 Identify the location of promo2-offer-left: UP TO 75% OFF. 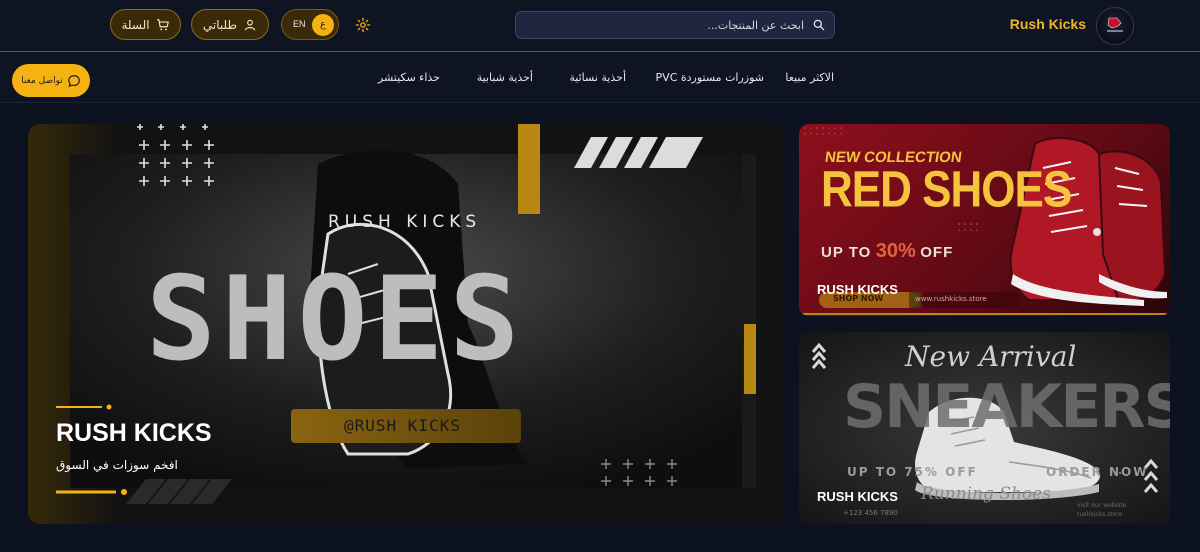
(912, 472).